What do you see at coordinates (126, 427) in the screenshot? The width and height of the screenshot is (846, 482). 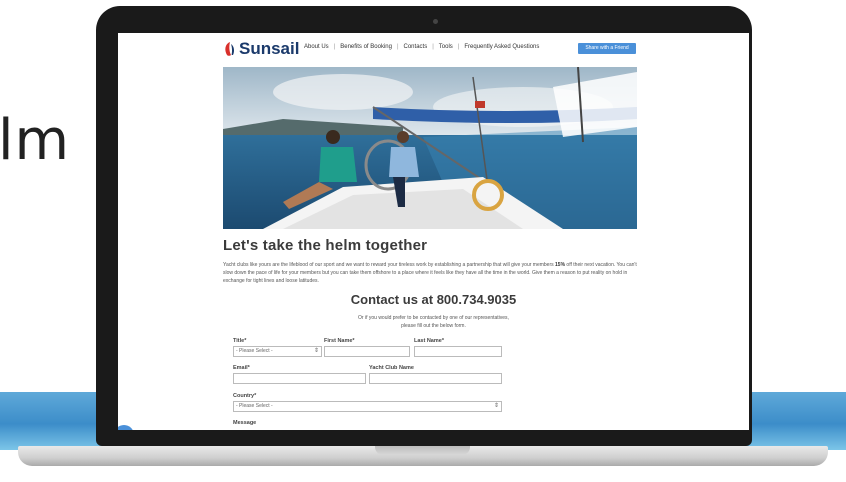 I see `chat-widget-button` at bounding box center [126, 427].